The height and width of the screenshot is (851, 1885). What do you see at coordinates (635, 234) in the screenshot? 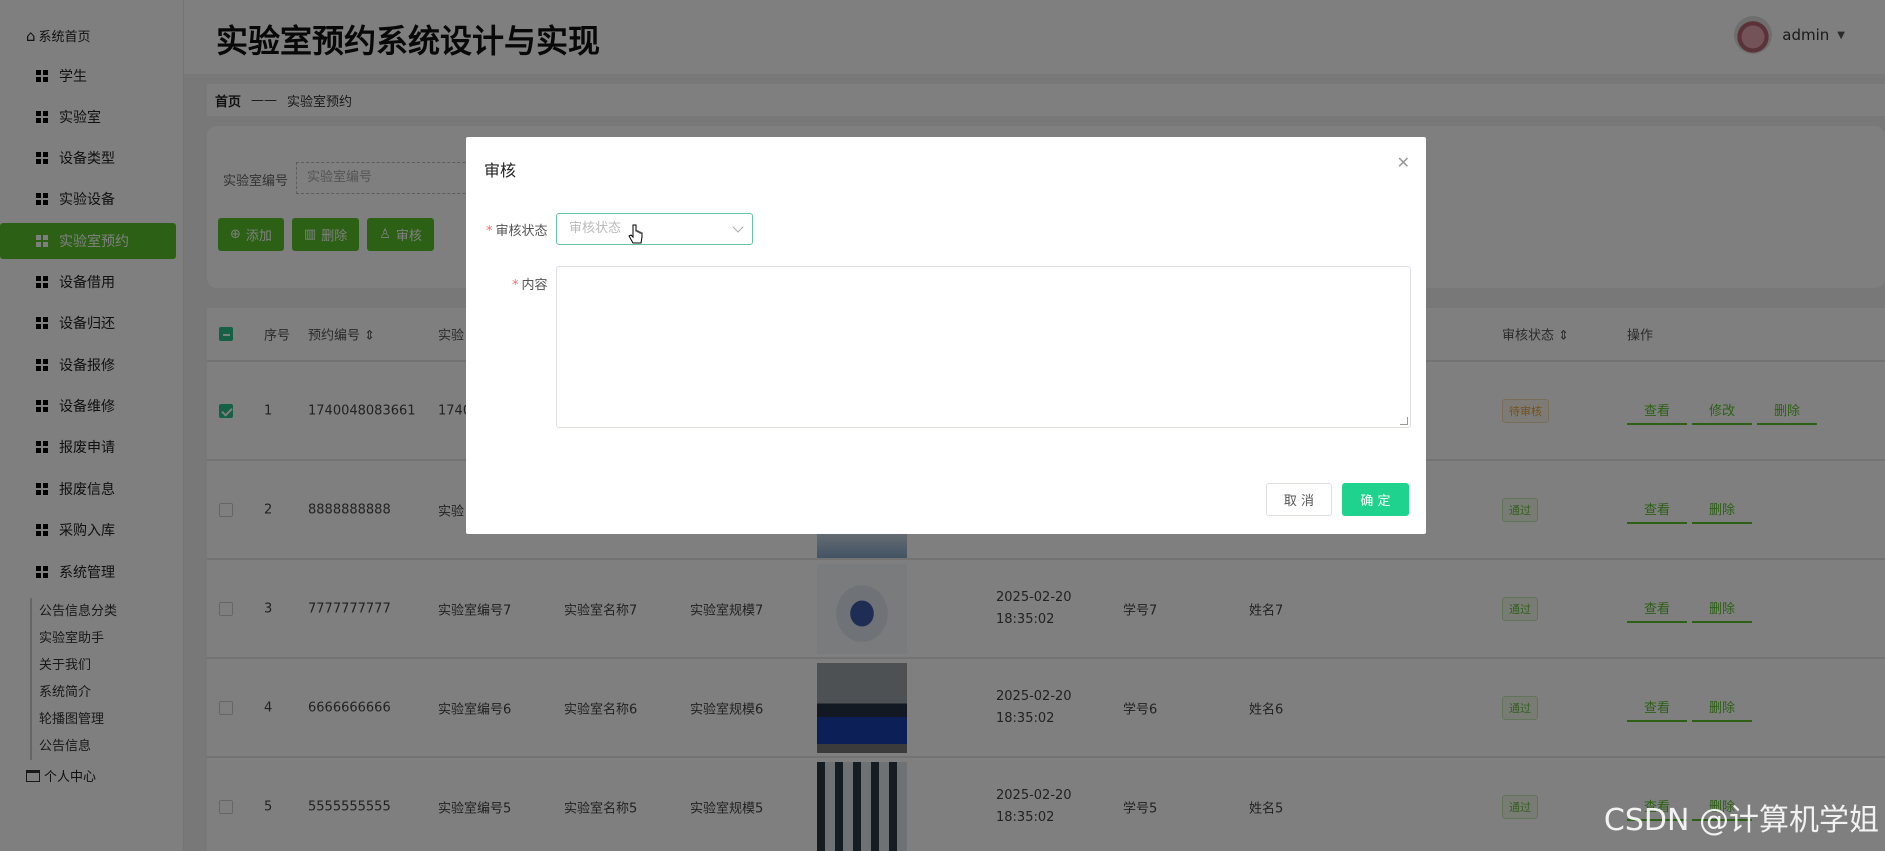
I see `pointer-cursor-icon` at bounding box center [635, 234].